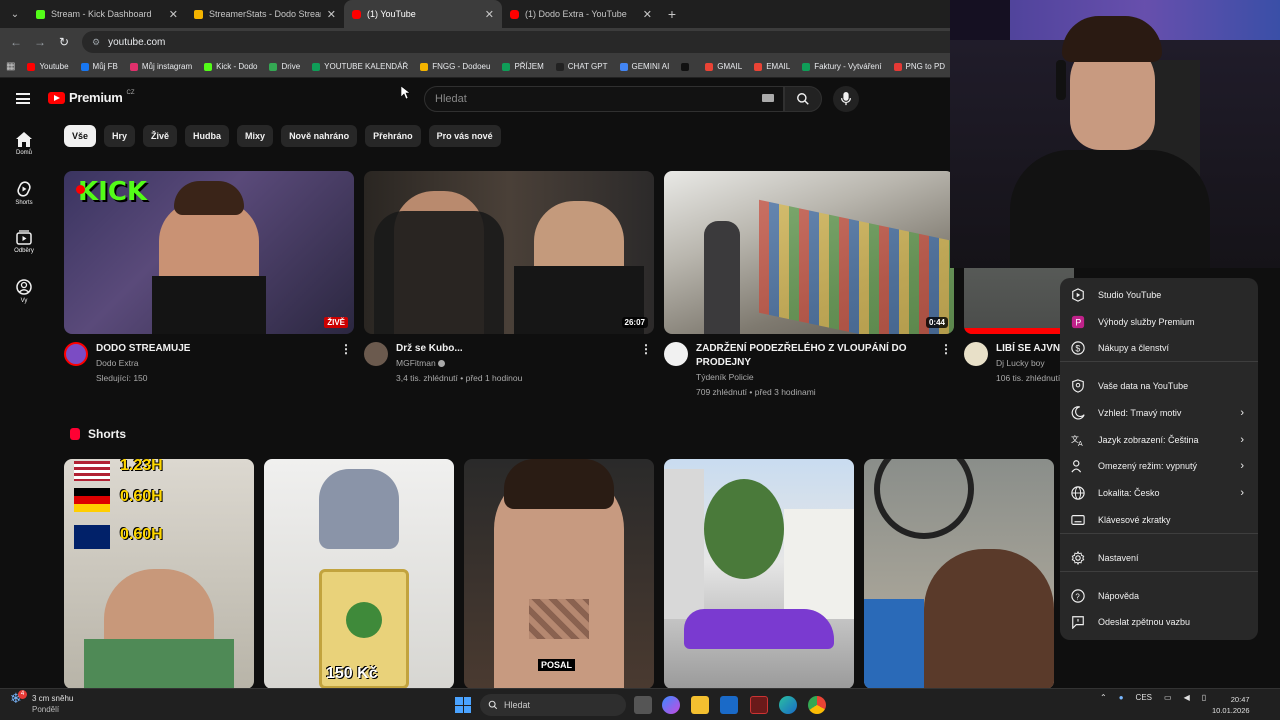 The image size is (1280, 720). What do you see at coordinates (160, 136) in the screenshot?
I see `chip-live: Živě` at bounding box center [160, 136].